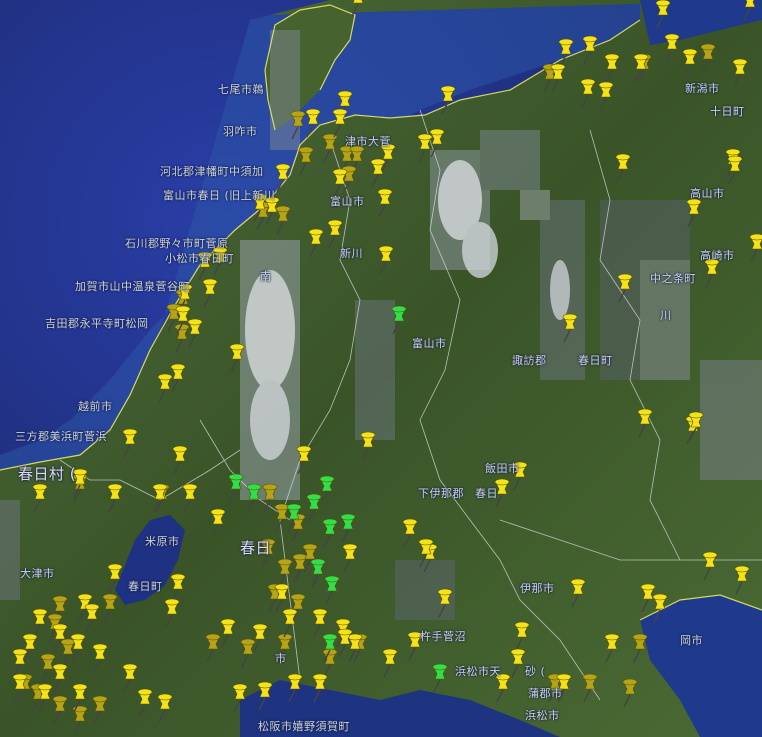 The height and width of the screenshot is (737, 762). What do you see at coordinates (441, 493) in the screenshot?
I see `place-label: 下伊那郡` at bounding box center [441, 493].